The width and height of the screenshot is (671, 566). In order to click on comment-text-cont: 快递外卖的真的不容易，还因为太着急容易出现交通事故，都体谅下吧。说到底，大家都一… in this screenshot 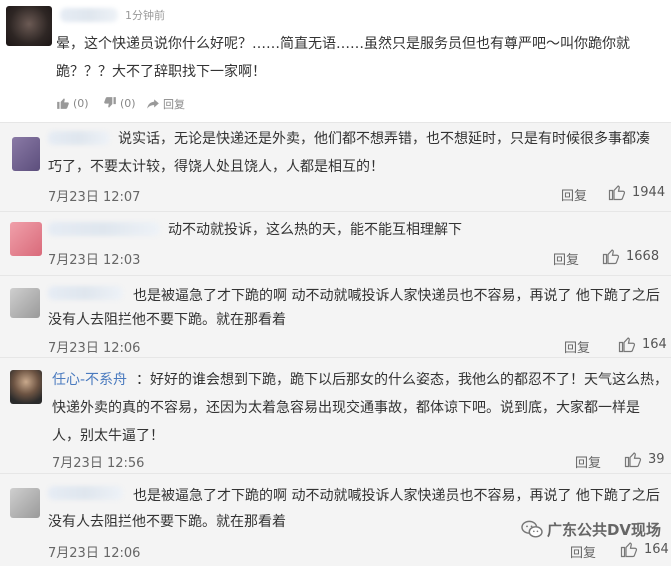, I will do `click(346, 422)`.